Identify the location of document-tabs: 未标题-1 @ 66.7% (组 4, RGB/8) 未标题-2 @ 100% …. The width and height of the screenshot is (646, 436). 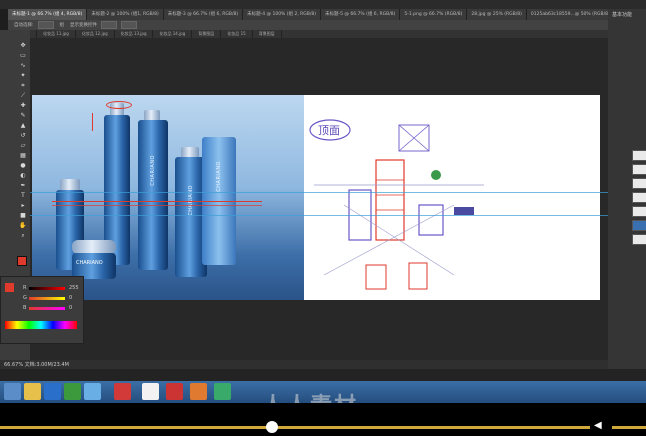
(308, 14).